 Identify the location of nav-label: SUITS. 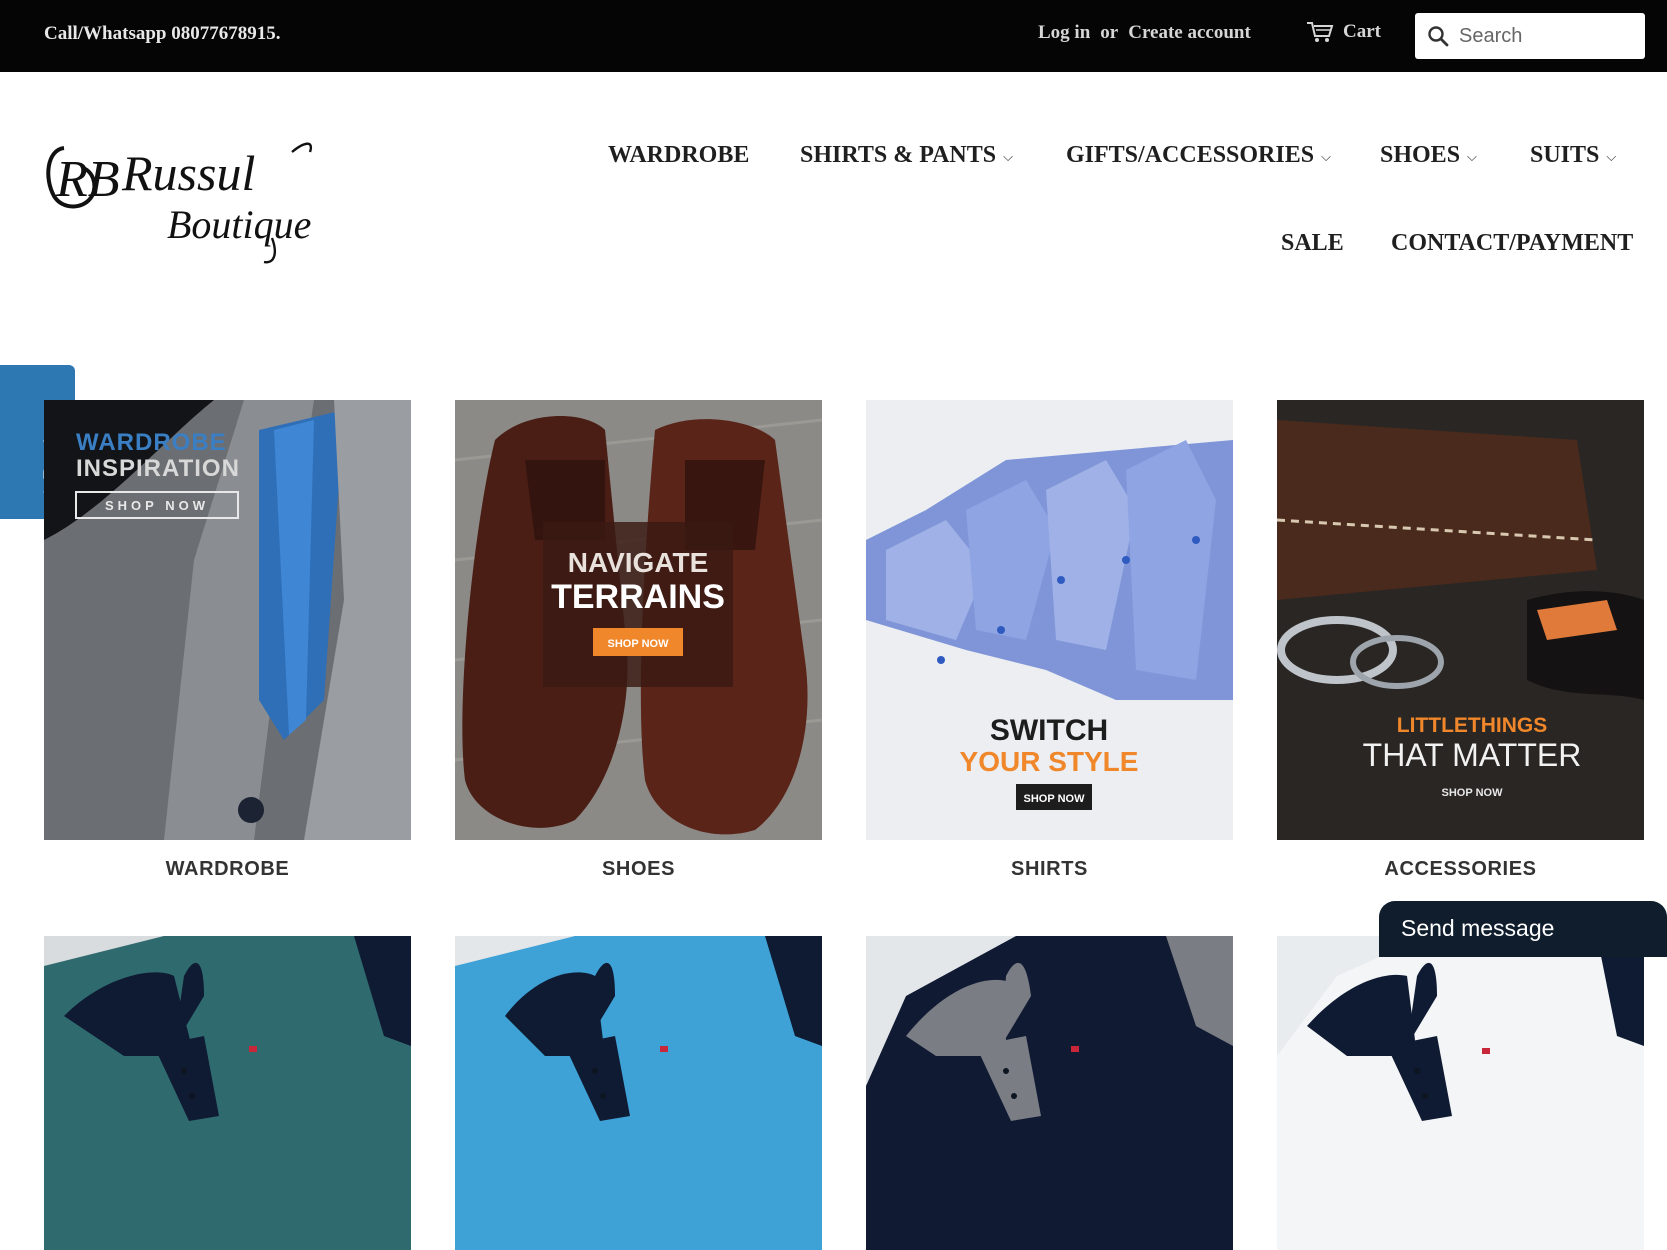
(1565, 155).